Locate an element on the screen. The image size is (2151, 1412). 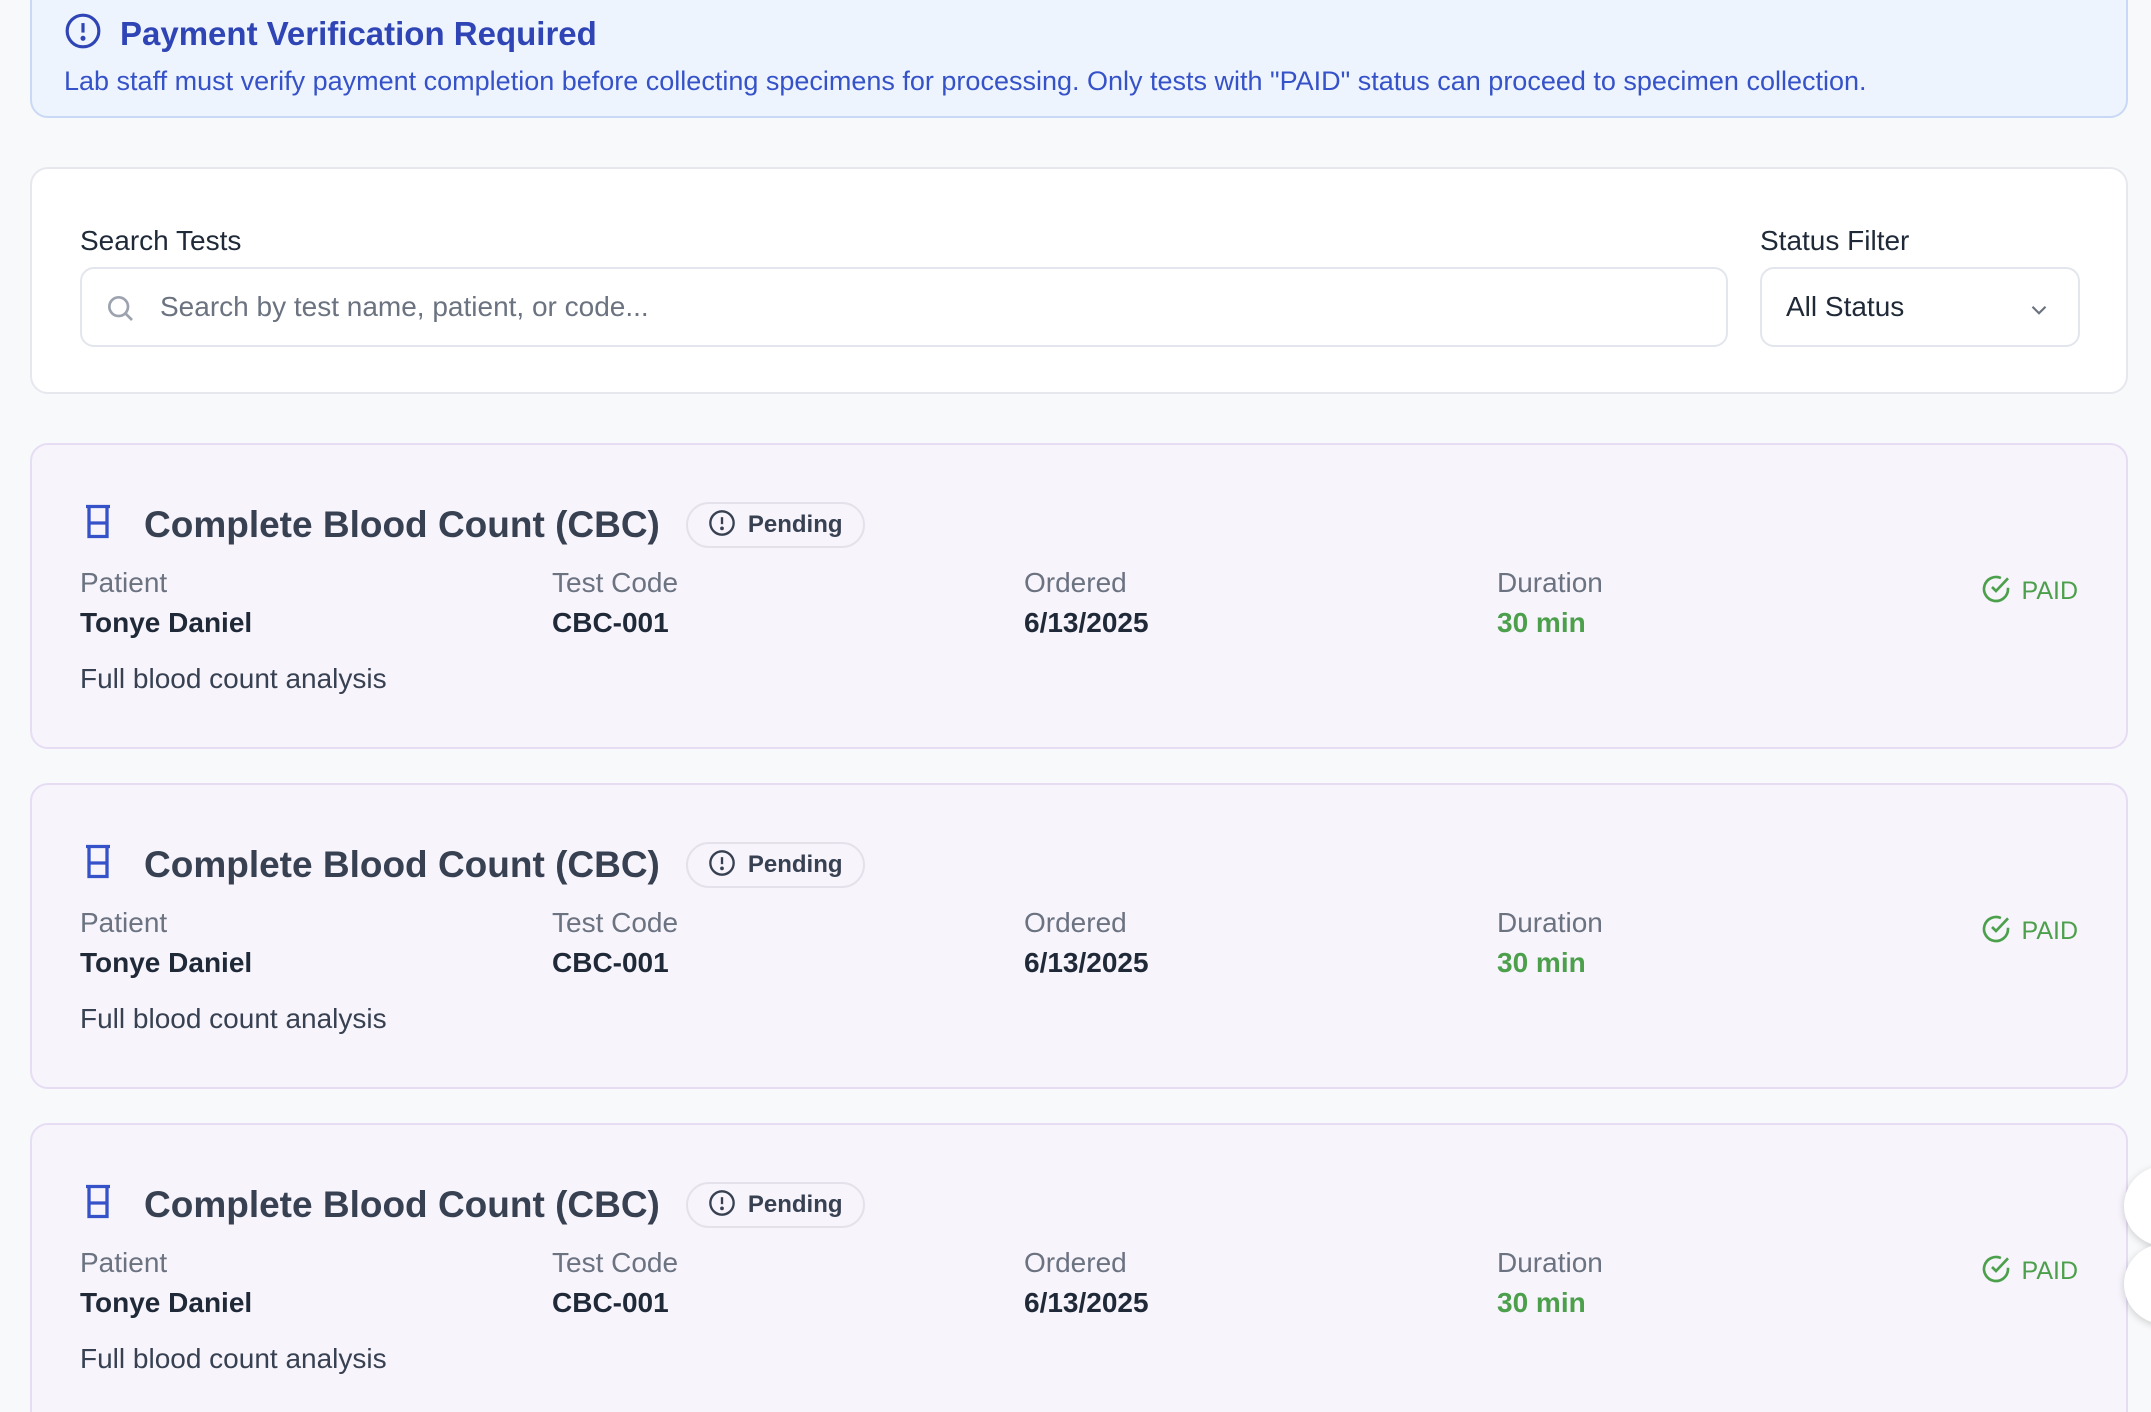
search-icon is located at coordinates (120, 310).